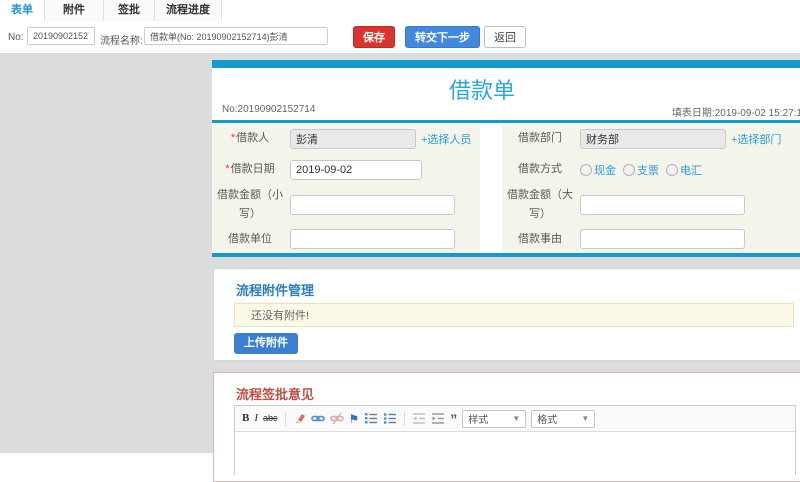  What do you see at coordinates (505, 37) in the screenshot?
I see `back-button: 返回` at bounding box center [505, 37].